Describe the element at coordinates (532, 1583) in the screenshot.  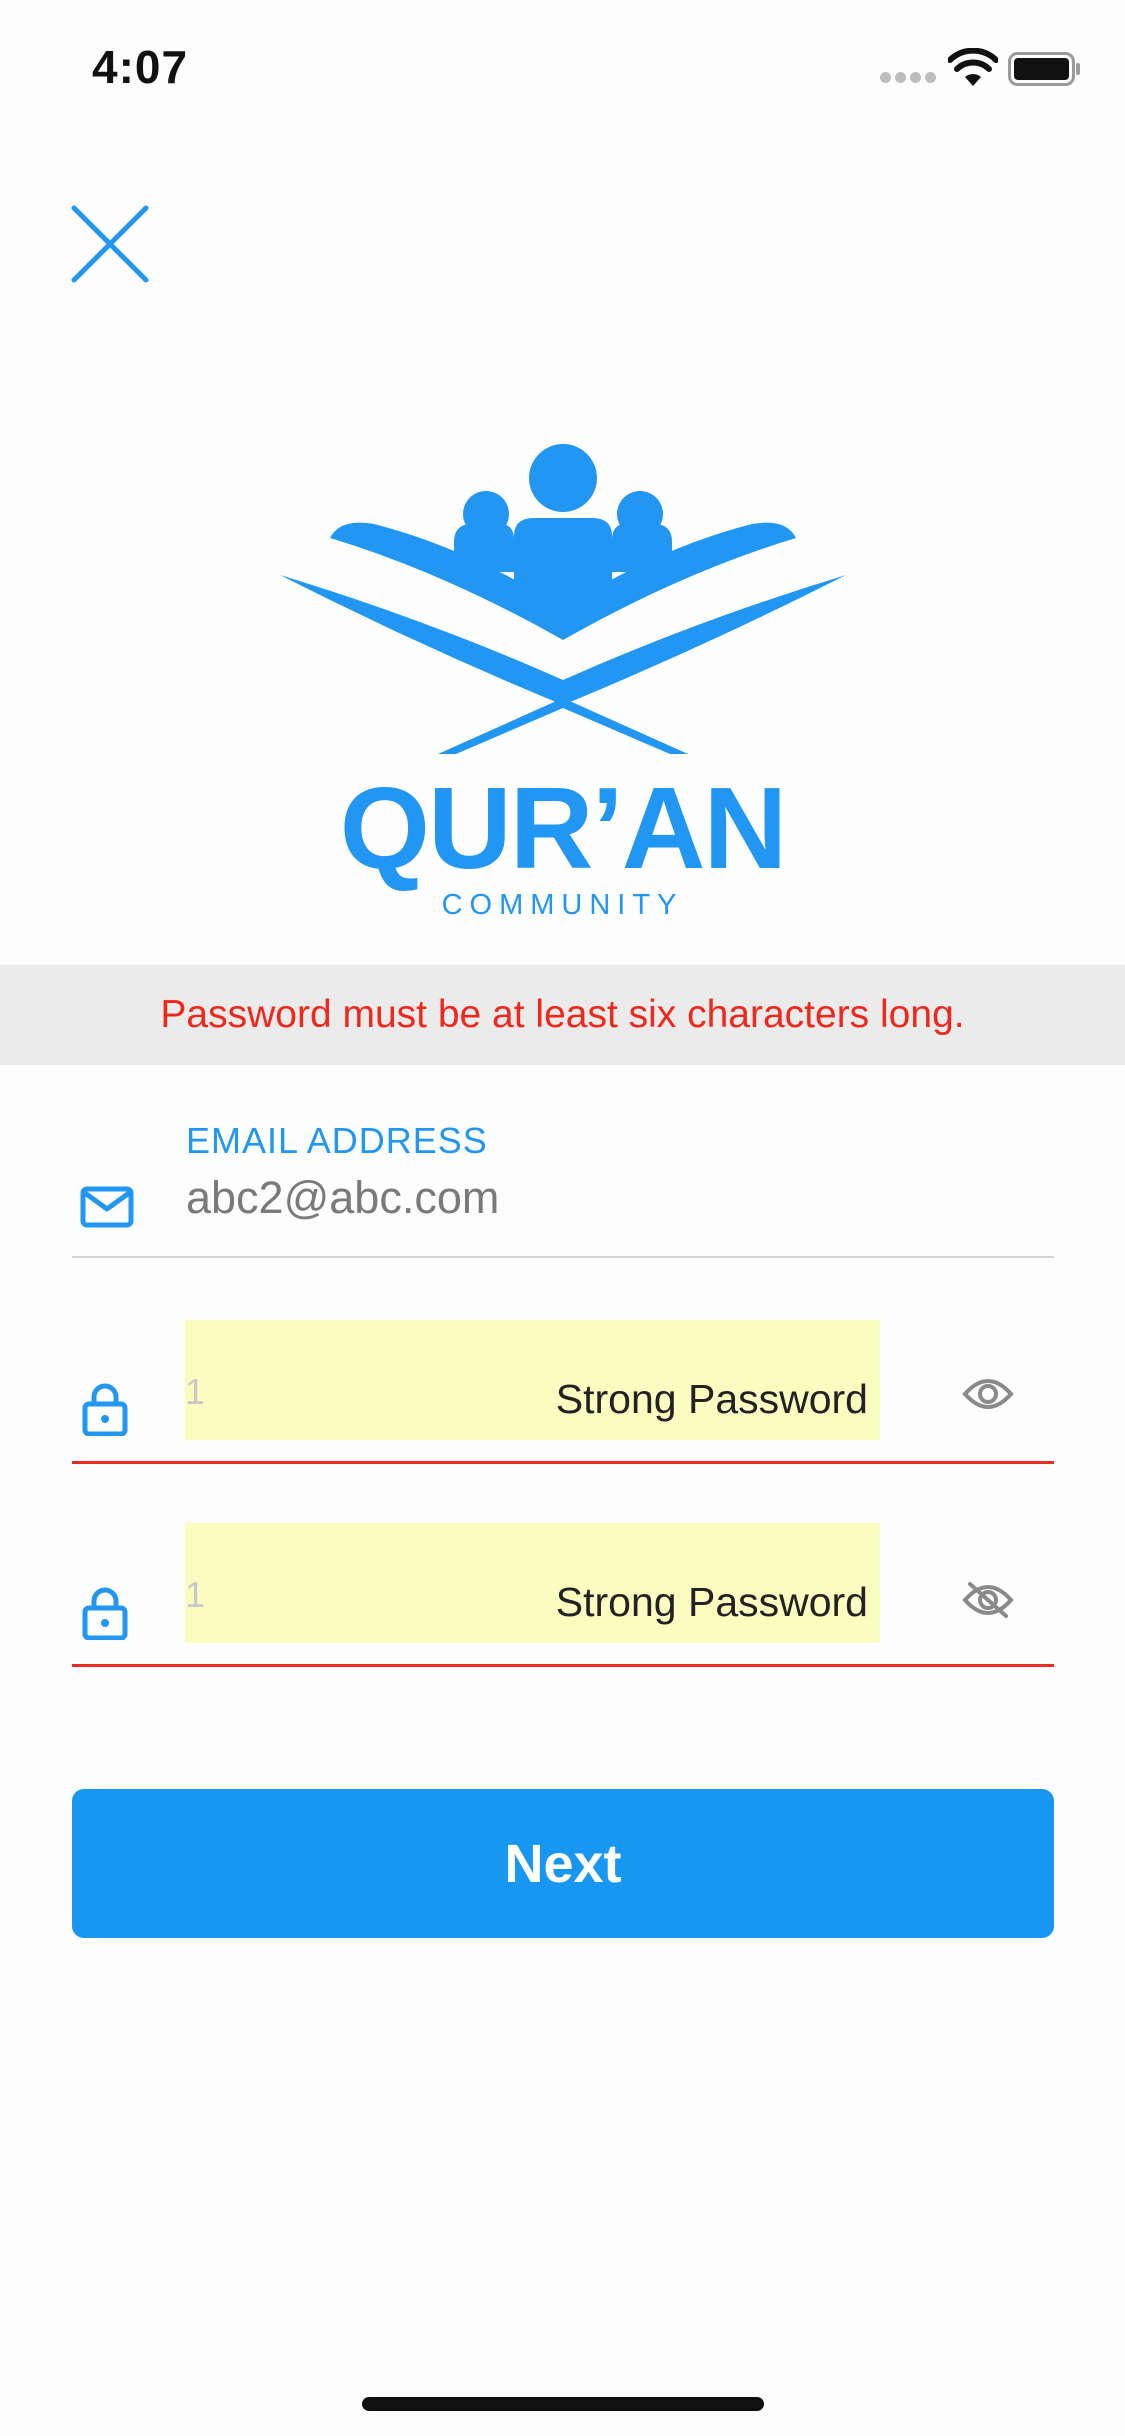
I see `confirm-password-field: 1 Strong Password` at that location.